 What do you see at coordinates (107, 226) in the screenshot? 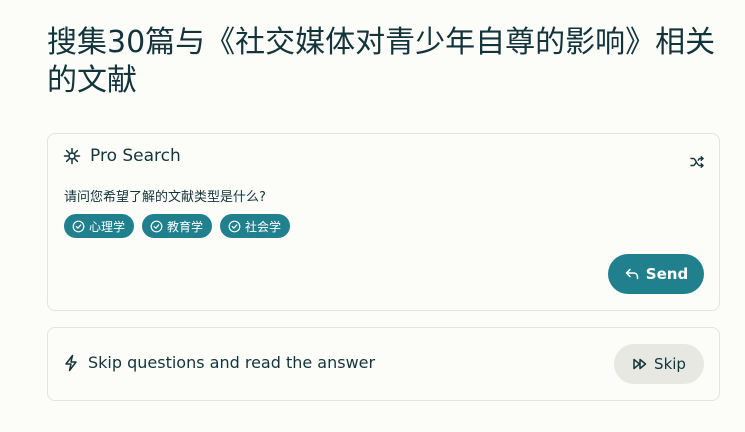
I see `option-chip-label: 心理学` at bounding box center [107, 226].